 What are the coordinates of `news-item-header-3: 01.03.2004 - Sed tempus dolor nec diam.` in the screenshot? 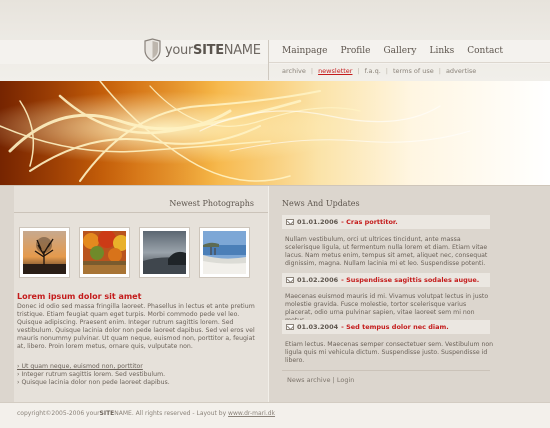 It's located at (386, 327).